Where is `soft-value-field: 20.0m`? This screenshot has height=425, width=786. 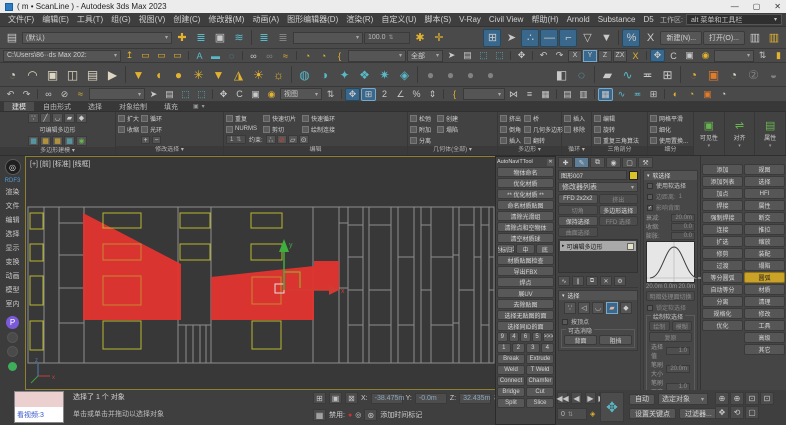 soft-value-field: 20.0m is located at coordinates (683, 217).